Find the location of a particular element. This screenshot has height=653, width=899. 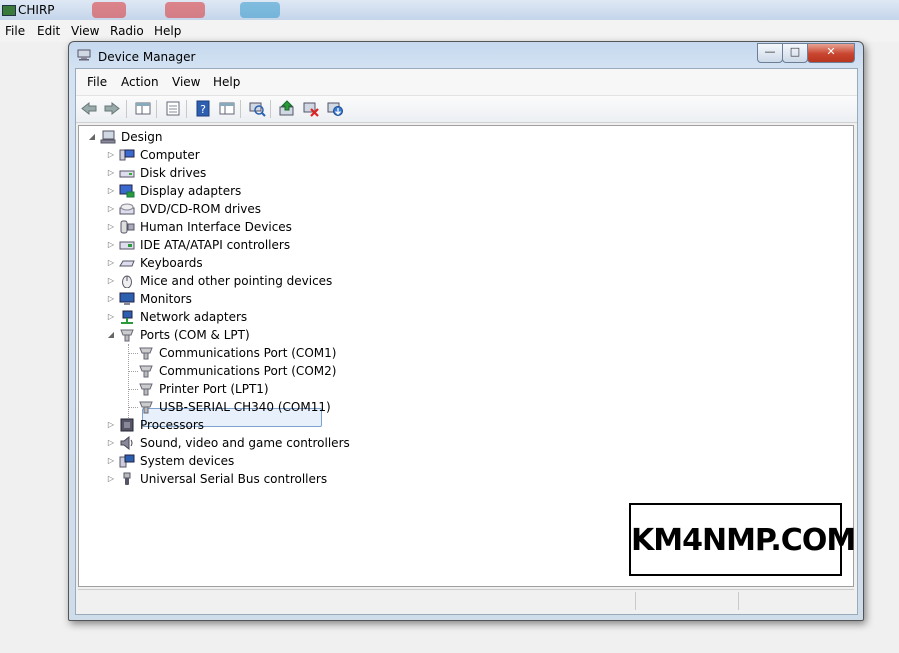

chirp-menu-view: View is located at coordinates (85, 31).